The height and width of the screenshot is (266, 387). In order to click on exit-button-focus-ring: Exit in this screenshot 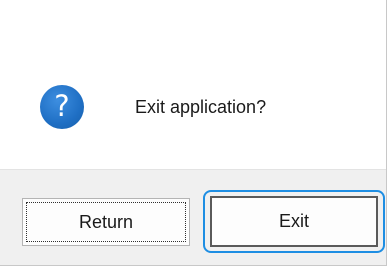, I will do `click(294, 221)`.